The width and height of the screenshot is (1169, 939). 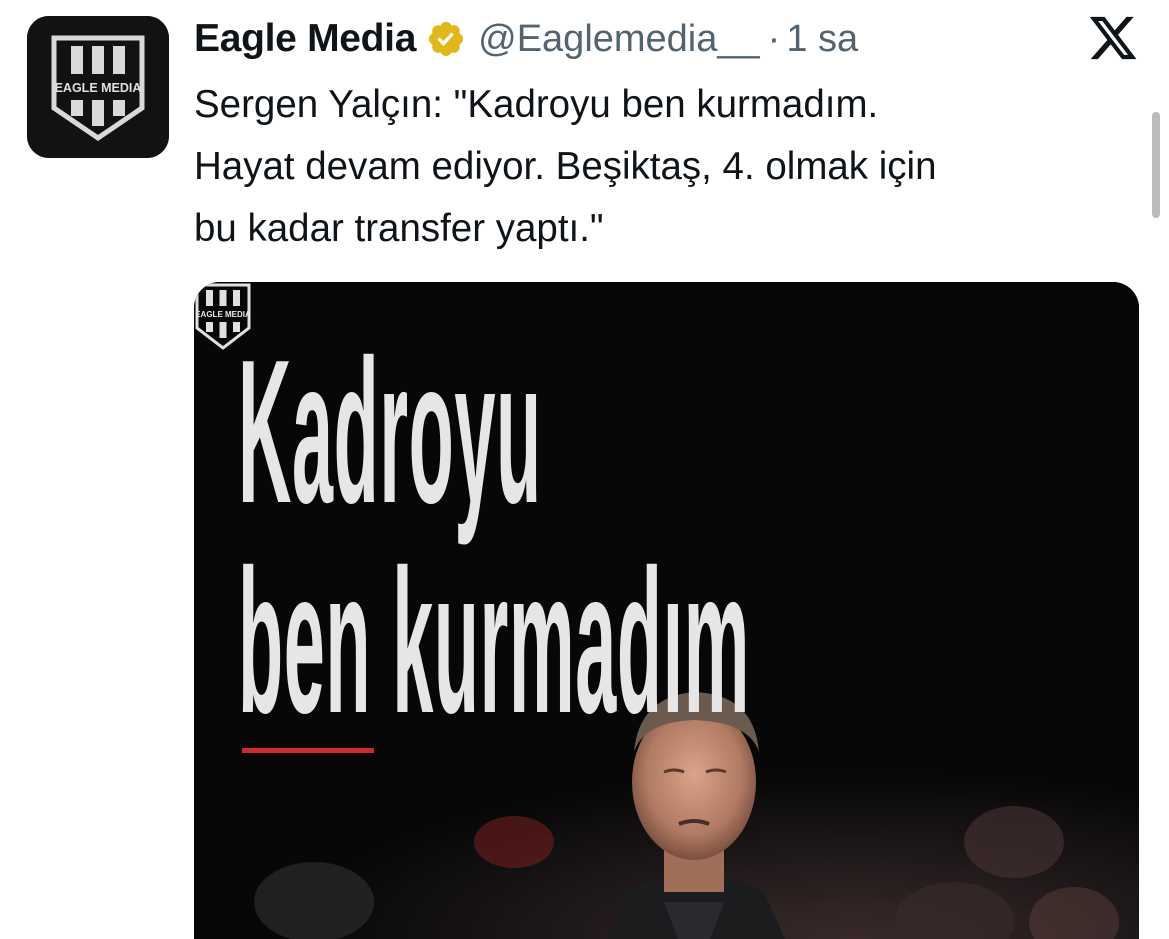 I want to click on avatar: EAGLE MEDIA, so click(x=98, y=87).